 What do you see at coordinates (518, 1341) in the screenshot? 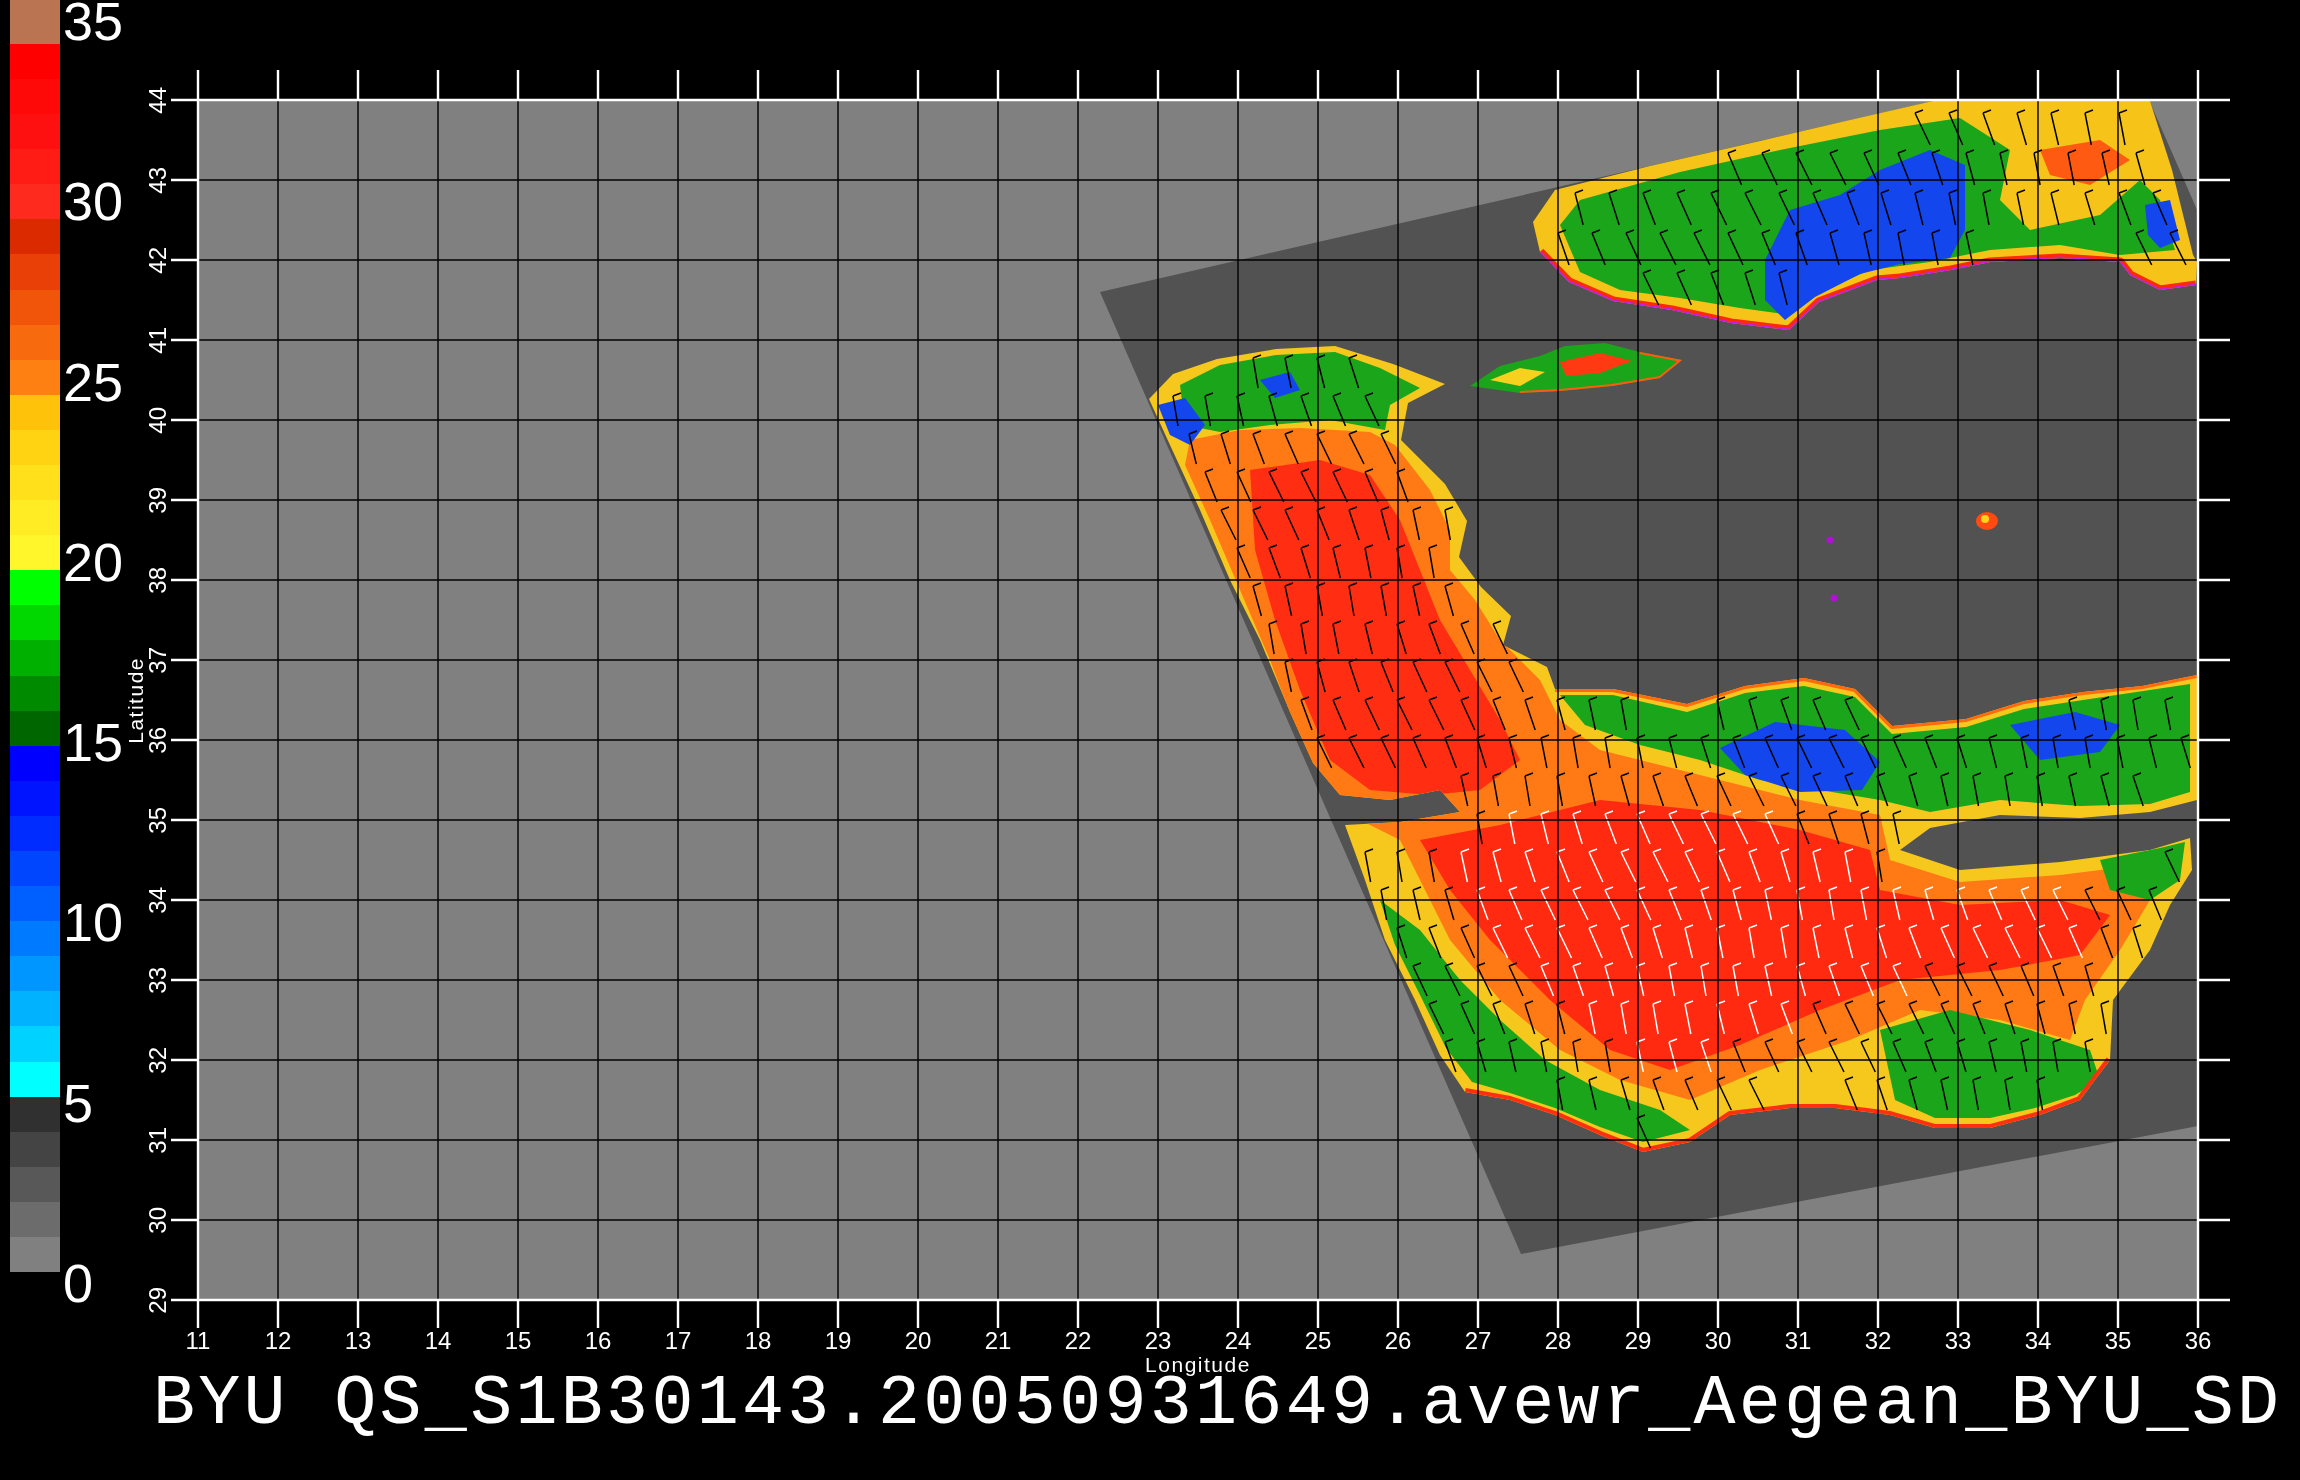
I see `x-tick-label: 15` at bounding box center [518, 1341].